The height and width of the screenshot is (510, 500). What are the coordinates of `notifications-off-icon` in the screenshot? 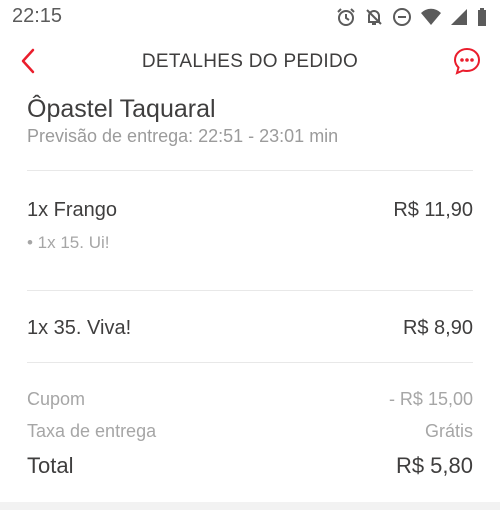 It's located at (374, 17).